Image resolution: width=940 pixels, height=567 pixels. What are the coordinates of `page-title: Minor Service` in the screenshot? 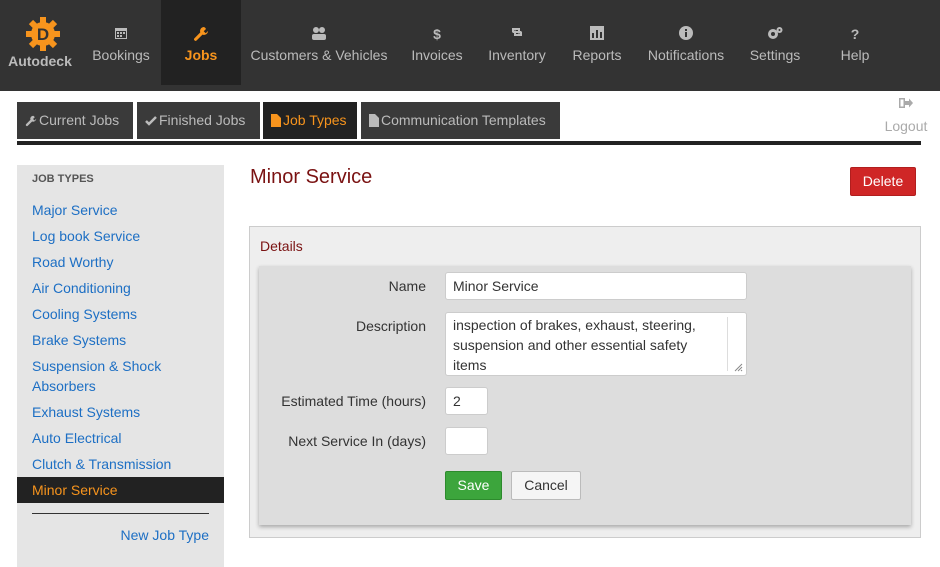 It's located at (311, 177).